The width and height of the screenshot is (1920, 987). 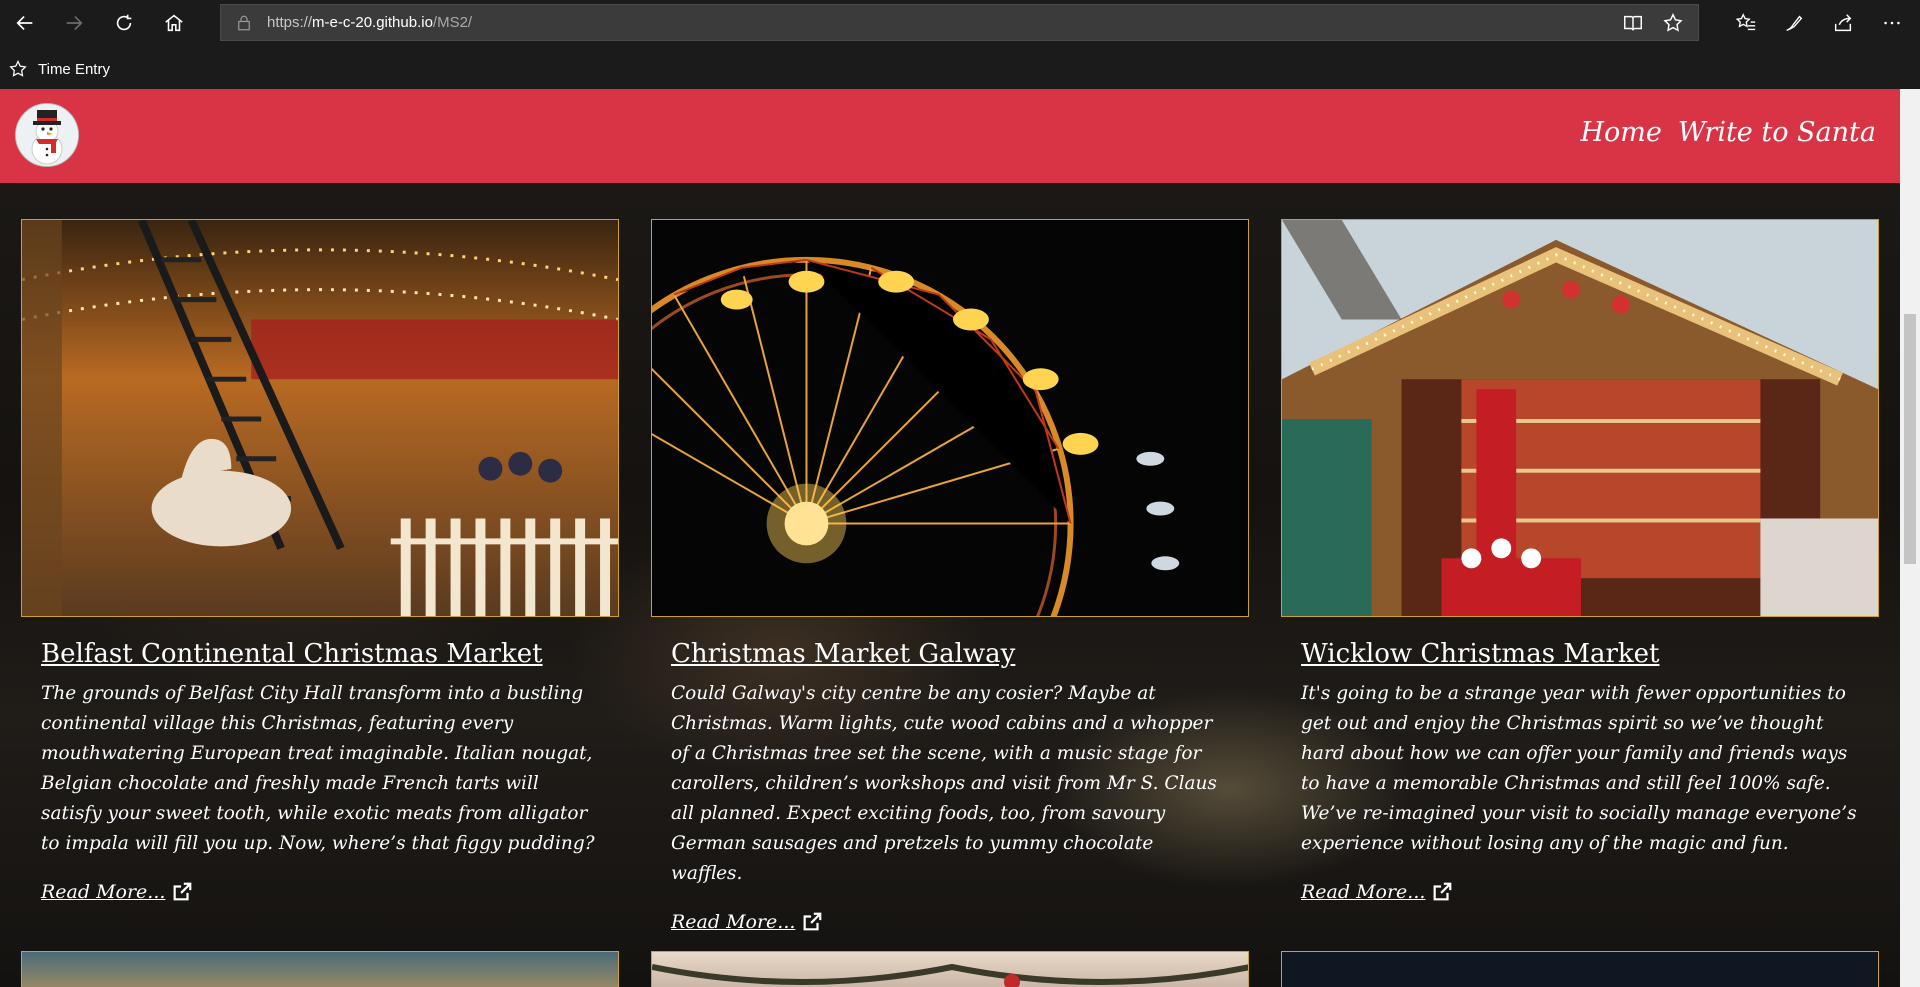 What do you see at coordinates (960, 68) in the screenshot?
I see `favorites-bar: Time Entry` at bounding box center [960, 68].